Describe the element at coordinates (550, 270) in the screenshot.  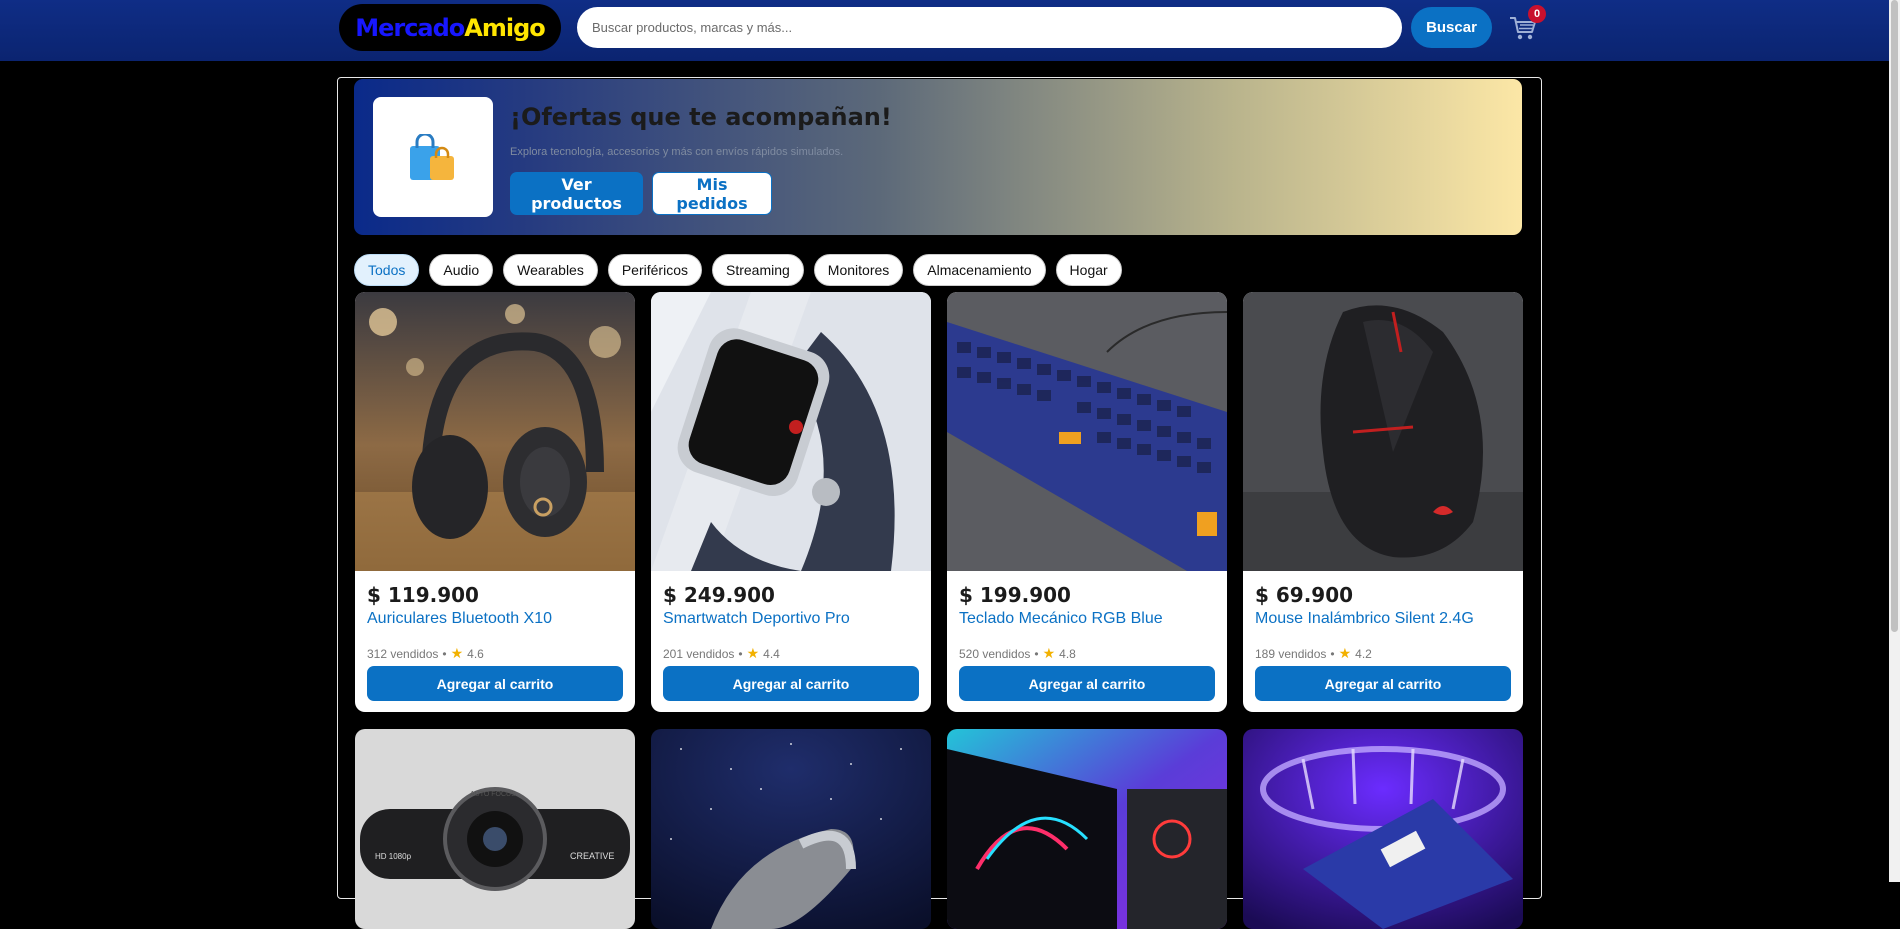
I see `category-chip-wearables: Wearables` at that location.